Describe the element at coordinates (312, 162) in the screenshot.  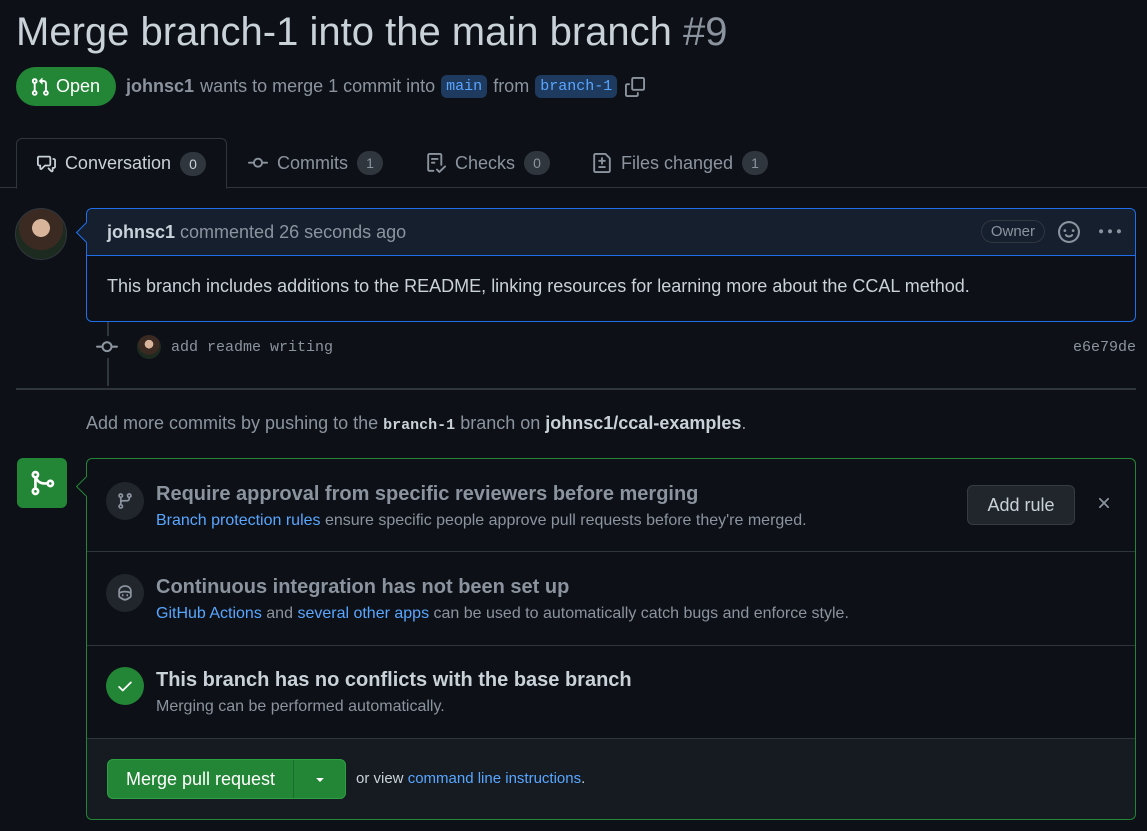
I see `tab-label: Commits` at that location.